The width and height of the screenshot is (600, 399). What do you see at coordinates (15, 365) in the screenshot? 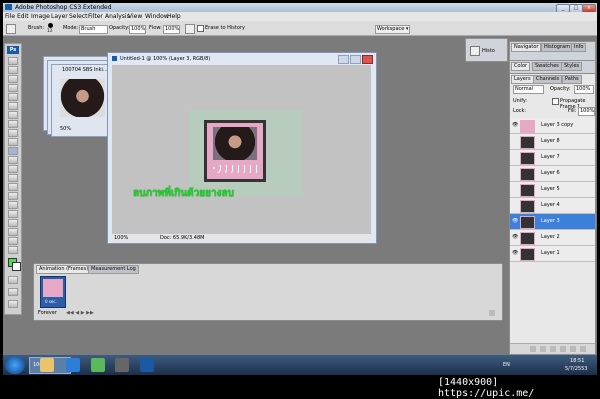
I see `start-button-icon` at bounding box center [15, 365].